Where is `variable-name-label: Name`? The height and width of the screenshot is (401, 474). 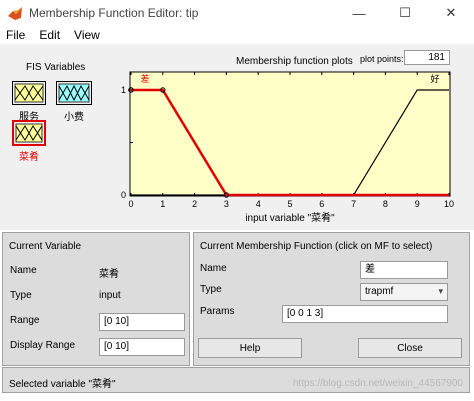 variable-name-label: Name is located at coordinates (23, 270).